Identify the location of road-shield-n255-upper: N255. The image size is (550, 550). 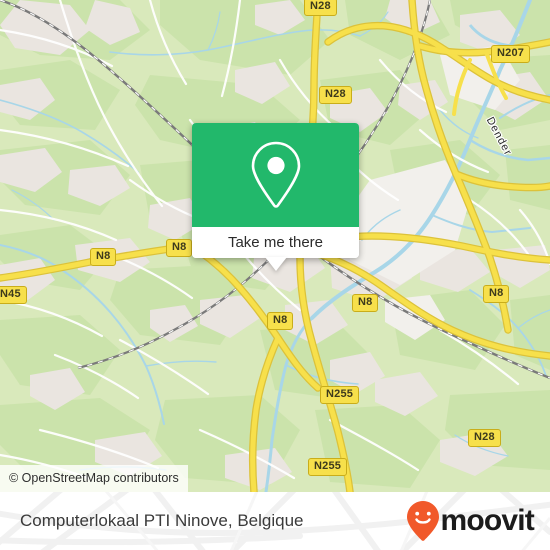
(340, 395).